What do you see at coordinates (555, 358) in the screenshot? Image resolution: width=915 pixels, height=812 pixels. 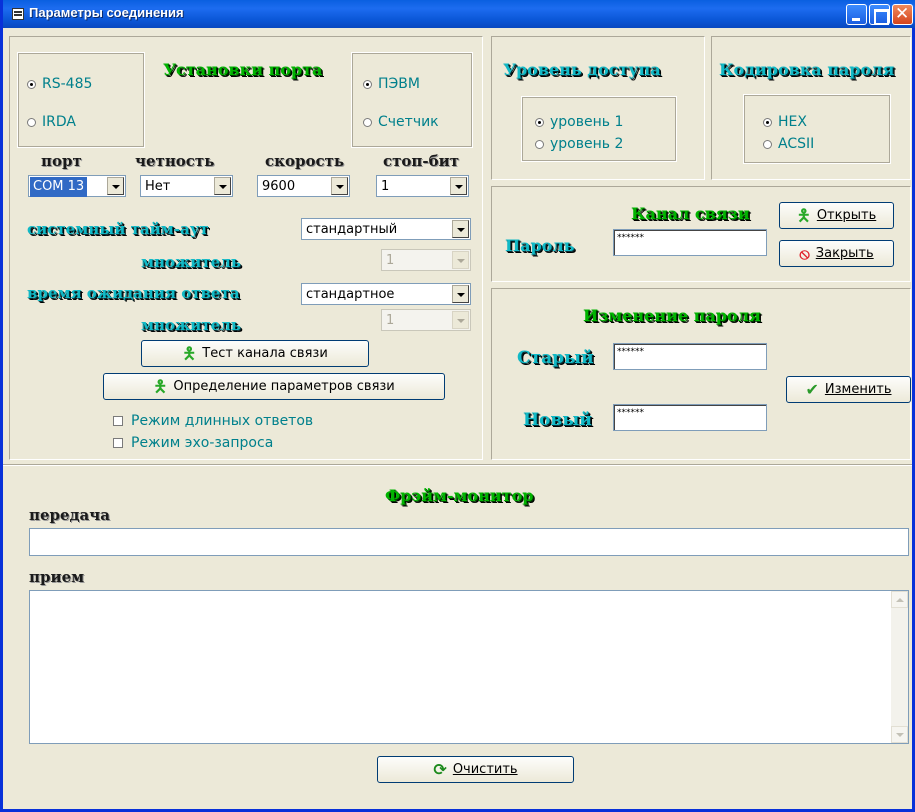 I see `old-password-label: Старый` at bounding box center [555, 358].